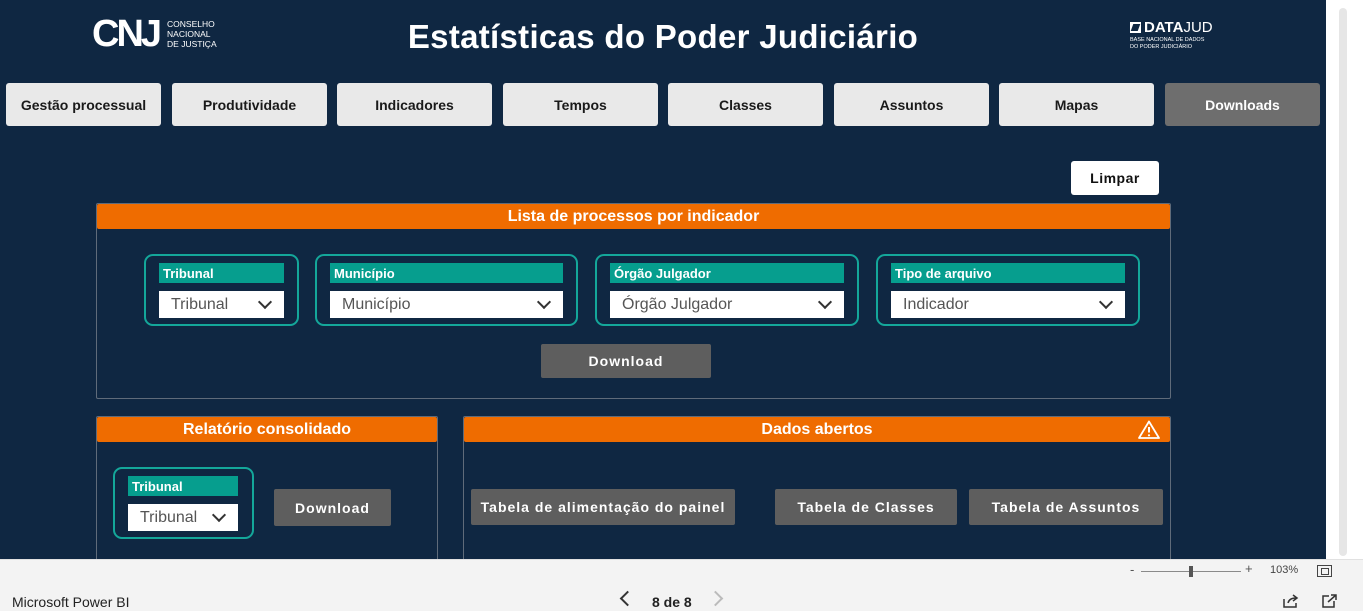  I want to click on tab-tempos: Tempos, so click(580, 104).